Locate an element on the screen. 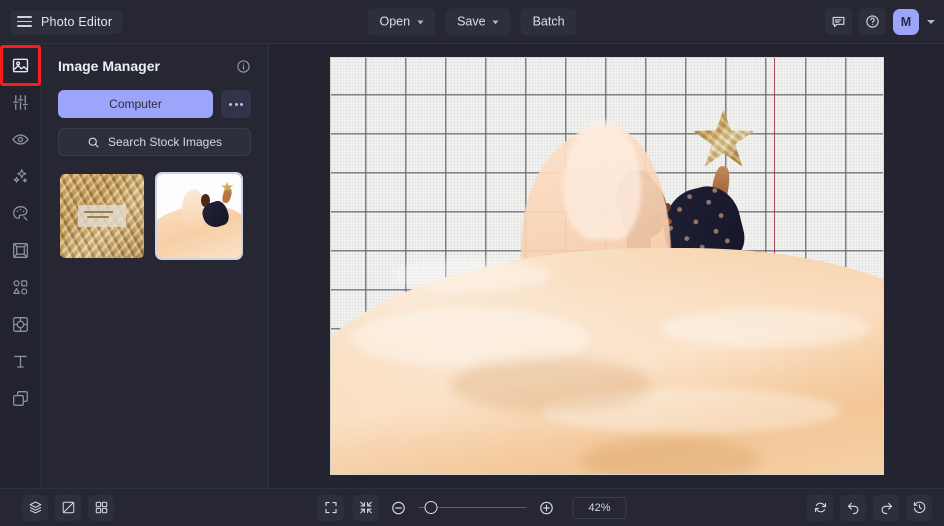 The height and width of the screenshot is (526, 944). zoom-slider is located at coordinates (472, 508).